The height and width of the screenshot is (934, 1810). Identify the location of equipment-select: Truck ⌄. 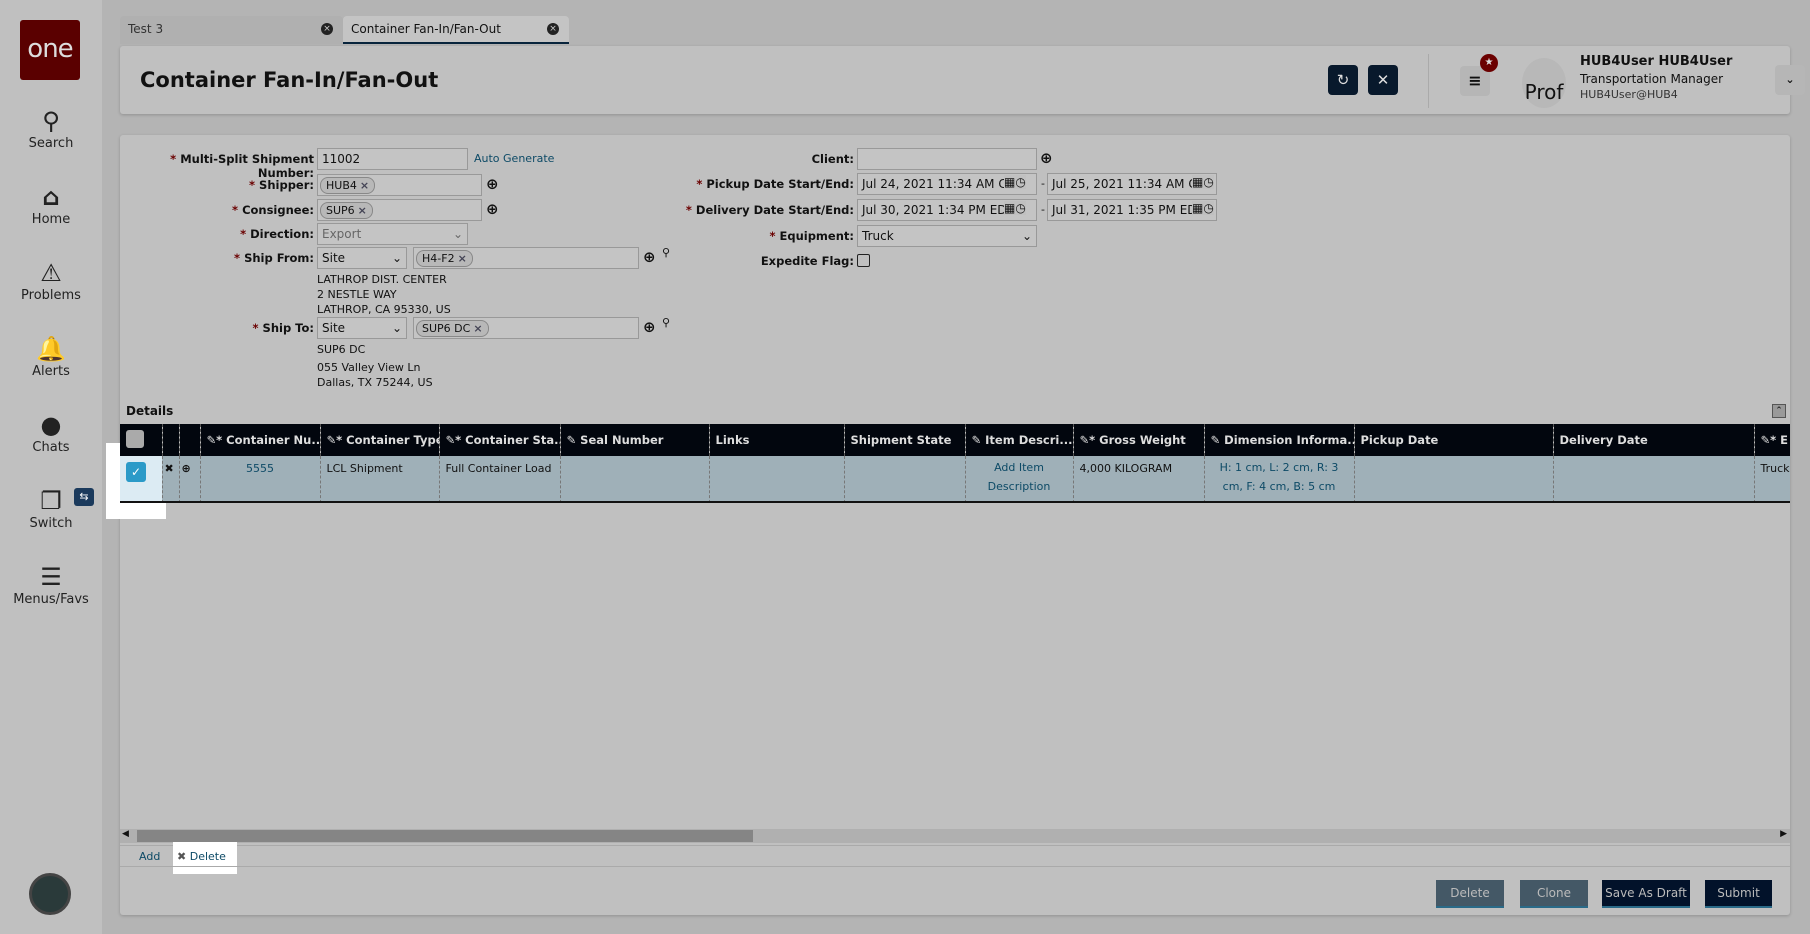
(947, 236).